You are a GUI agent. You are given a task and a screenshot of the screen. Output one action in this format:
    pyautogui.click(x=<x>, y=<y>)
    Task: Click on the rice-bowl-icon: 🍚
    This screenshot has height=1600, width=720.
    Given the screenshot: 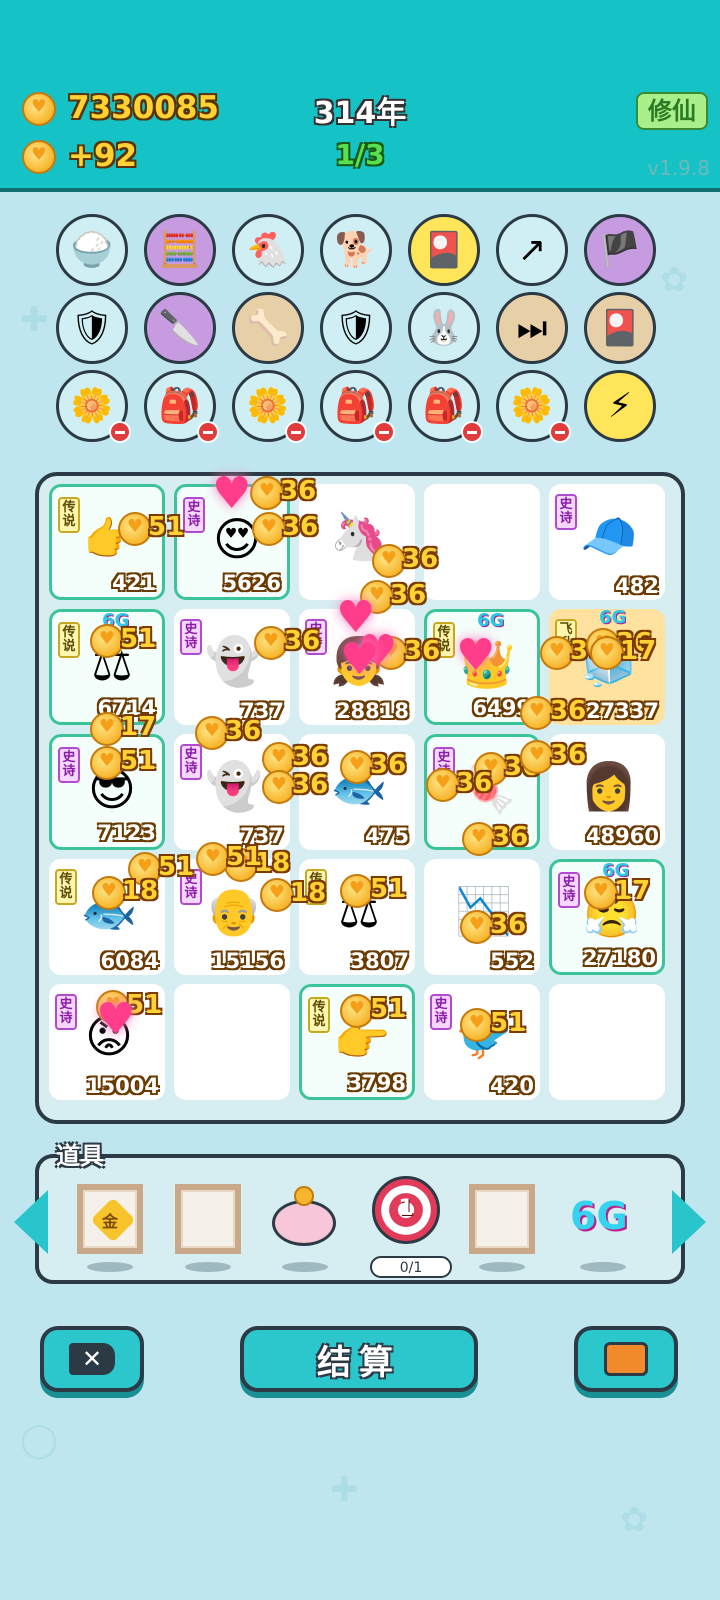 What is the action you would take?
    pyautogui.click(x=92, y=250)
    